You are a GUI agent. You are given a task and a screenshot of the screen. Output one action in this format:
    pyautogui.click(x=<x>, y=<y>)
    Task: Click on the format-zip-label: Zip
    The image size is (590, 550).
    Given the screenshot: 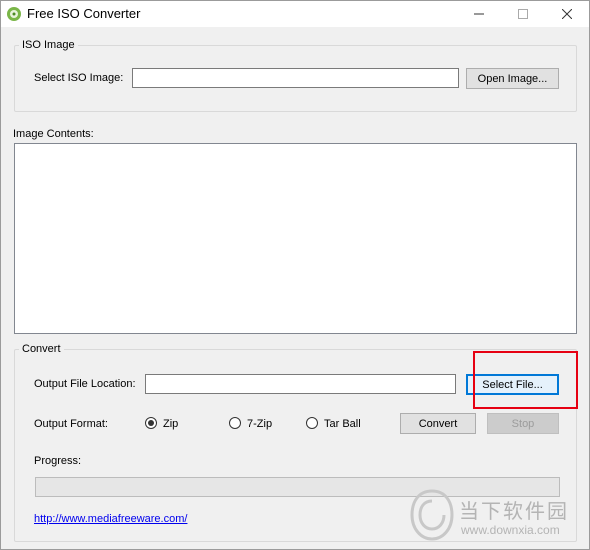 What is the action you would take?
    pyautogui.click(x=170, y=424)
    